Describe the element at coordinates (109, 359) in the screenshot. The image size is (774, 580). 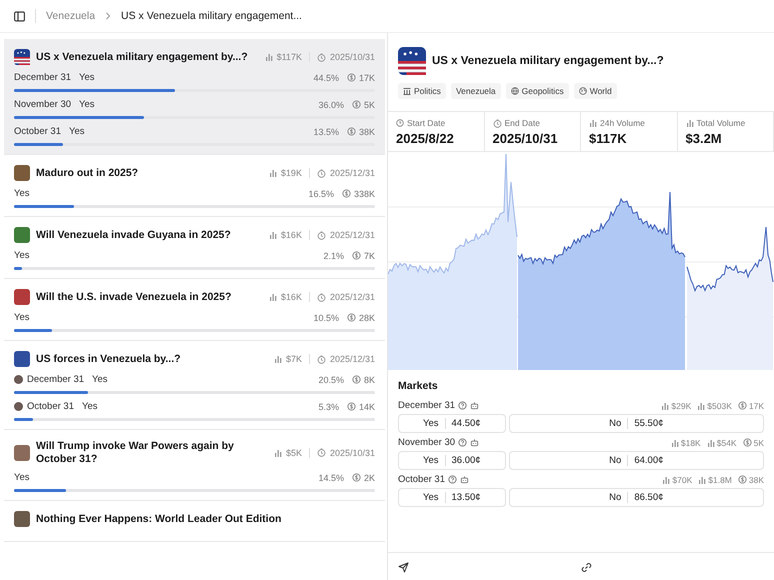
I see `event-title: US forces in Venezuela by...?` at that location.